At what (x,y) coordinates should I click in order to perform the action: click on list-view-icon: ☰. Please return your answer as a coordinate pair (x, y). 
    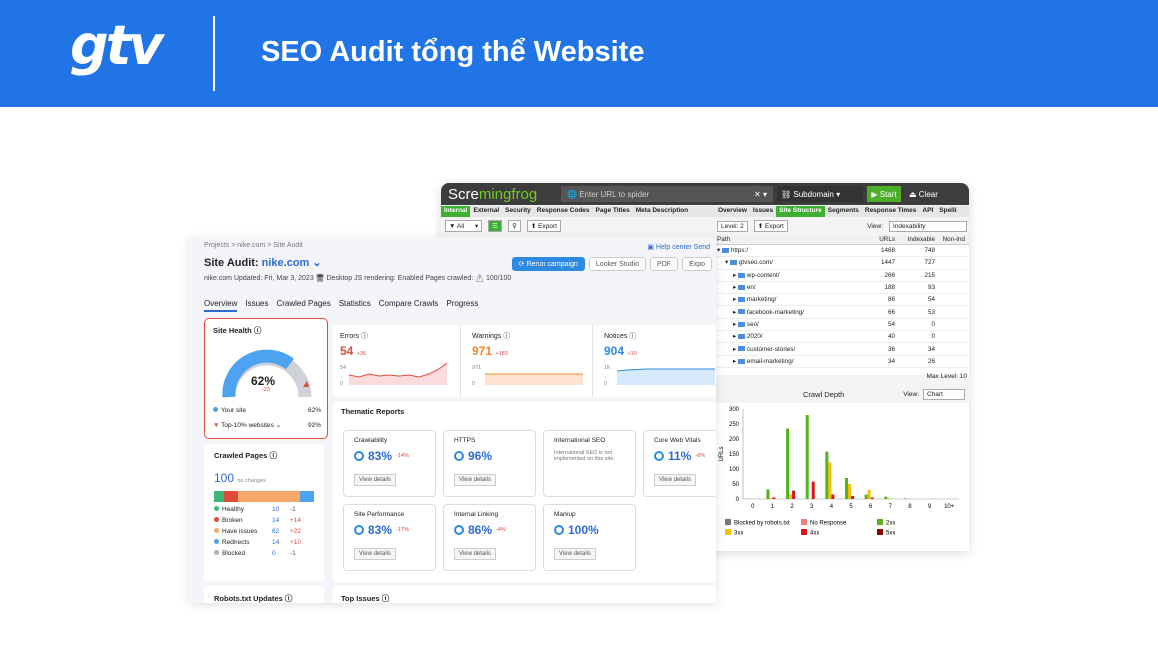
    Looking at the image, I should click on (495, 226).